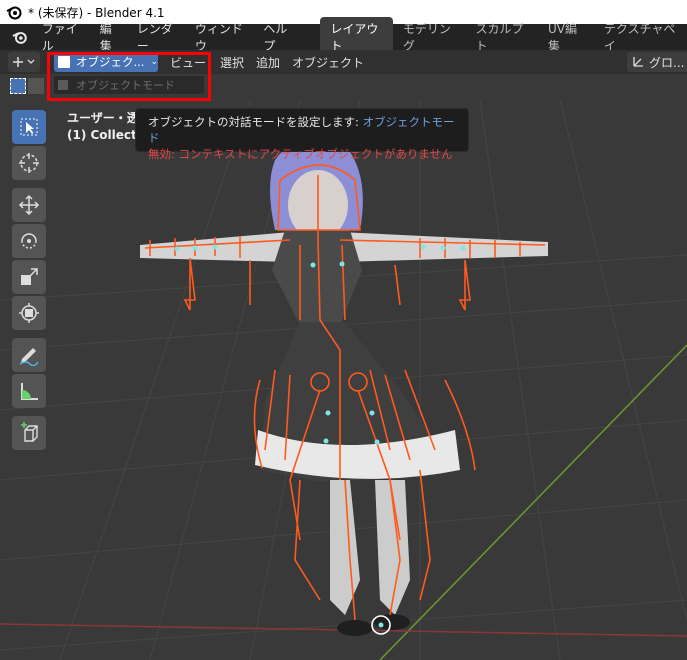 This screenshot has height=660, width=687. What do you see at coordinates (20, 37) in the screenshot?
I see `blender-menu-icon` at bounding box center [20, 37].